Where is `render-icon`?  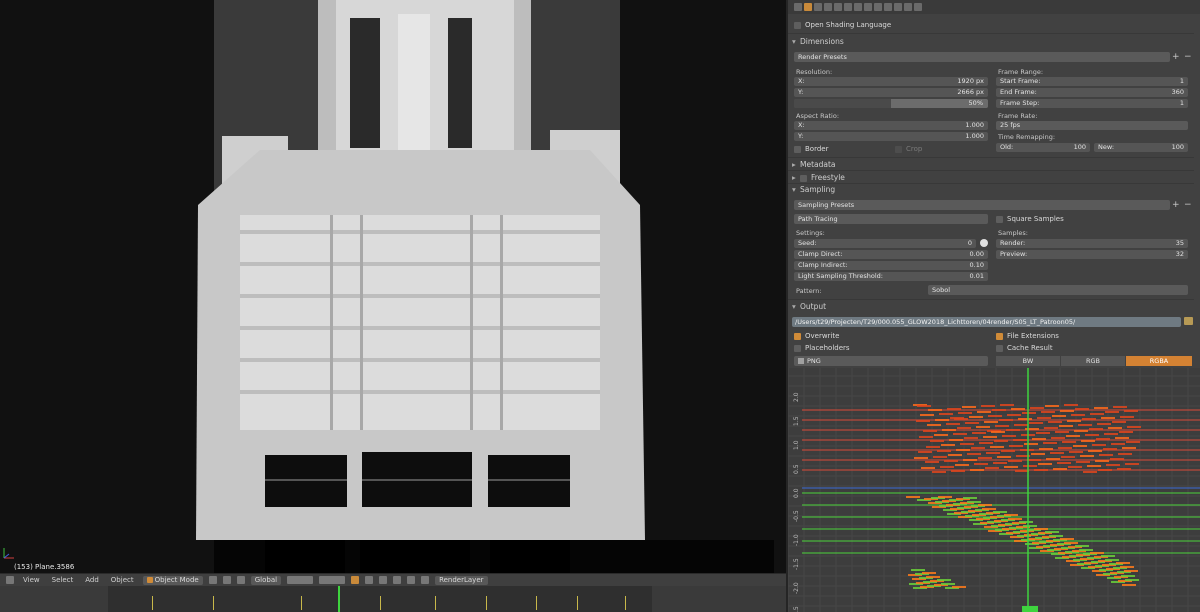 render-icon is located at coordinates (397, 580).